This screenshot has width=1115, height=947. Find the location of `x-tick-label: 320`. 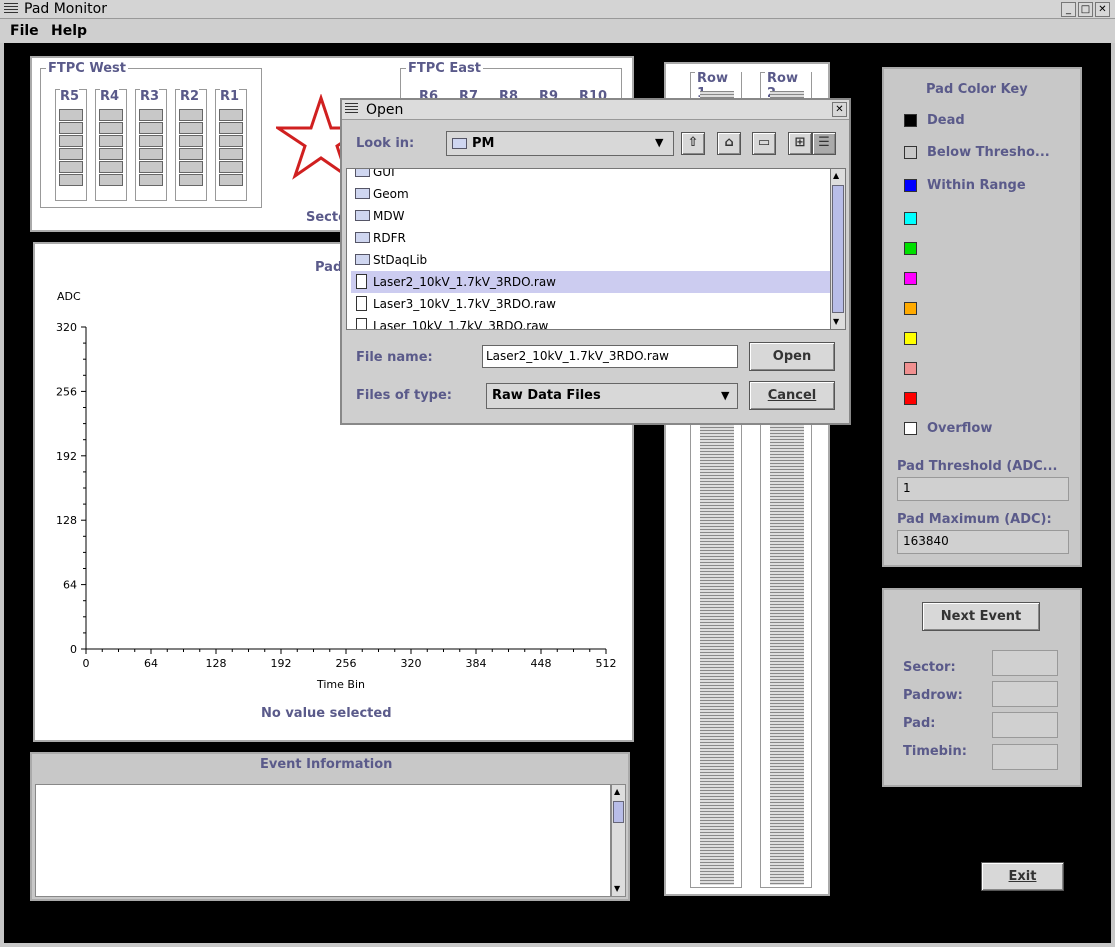

x-tick-label: 320 is located at coordinates (411, 663).